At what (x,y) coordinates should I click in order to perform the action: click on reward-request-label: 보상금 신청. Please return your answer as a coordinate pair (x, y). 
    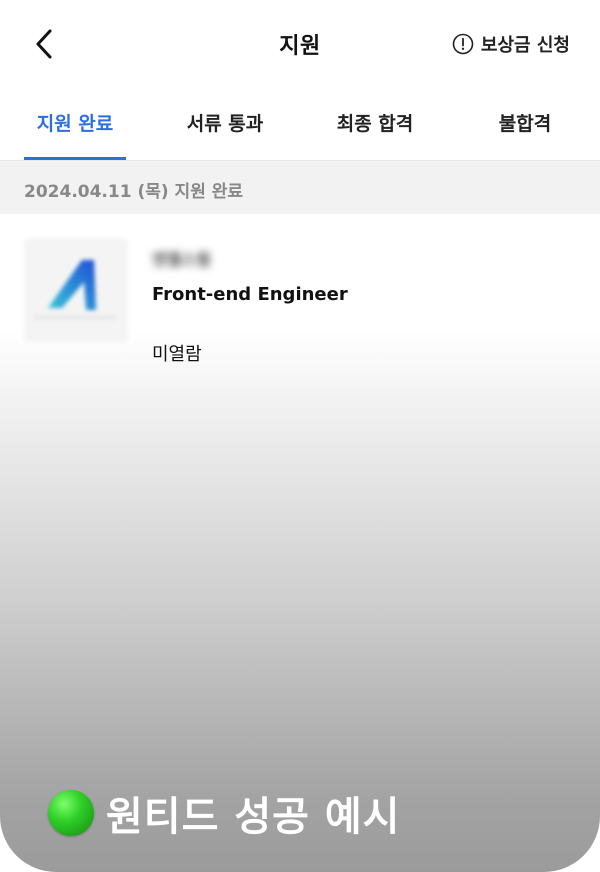
    Looking at the image, I should click on (525, 45).